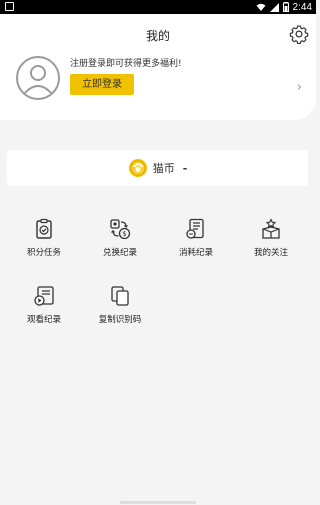 The width and height of the screenshot is (320, 505). I want to click on coins-label: 猫币, so click(163, 168).